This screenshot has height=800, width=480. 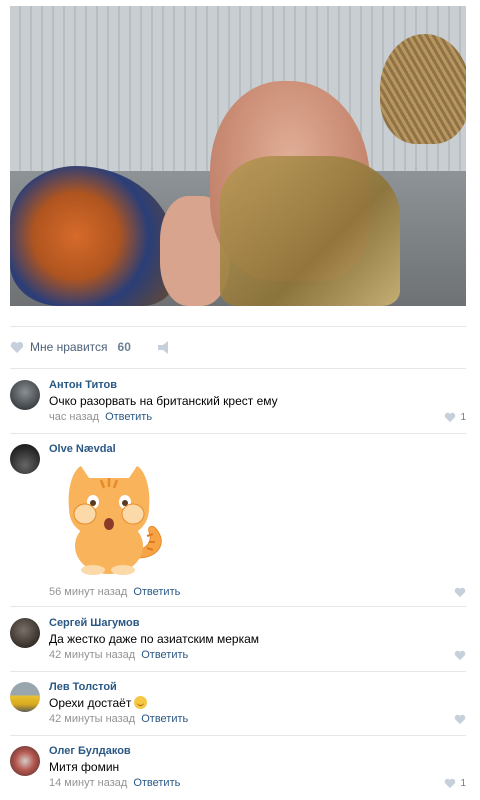 What do you see at coordinates (90, 703) in the screenshot?
I see `comment-text-value: Орехи достаёт` at bounding box center [90, 703].